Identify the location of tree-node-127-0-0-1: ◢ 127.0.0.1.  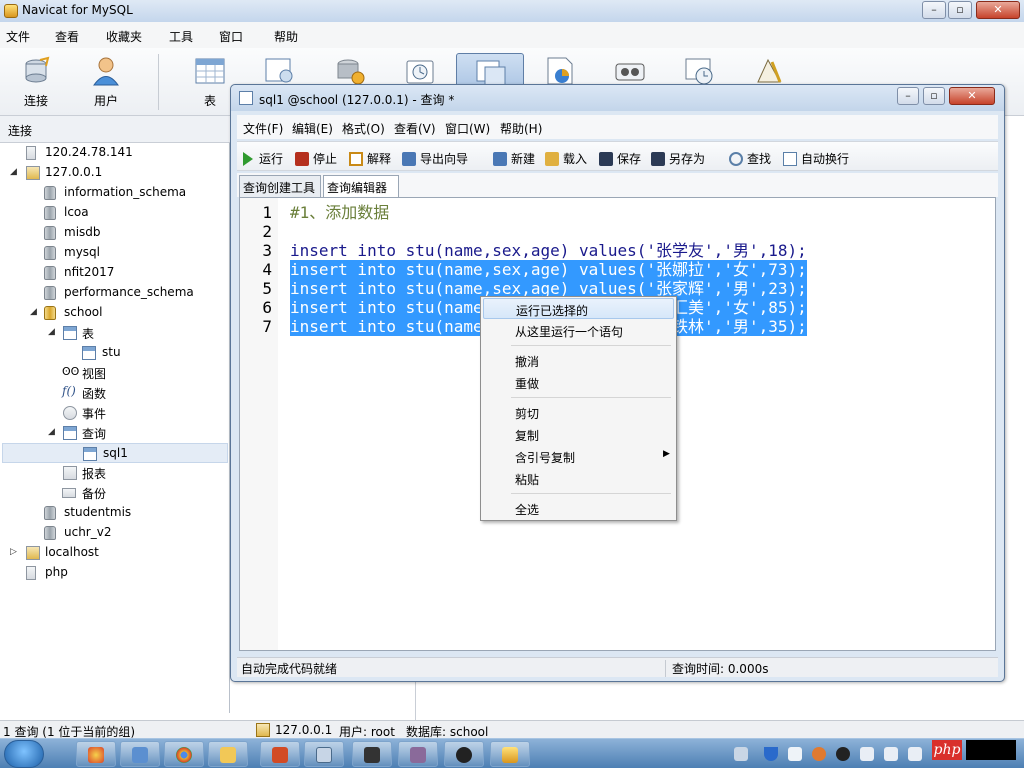
(114, 173).